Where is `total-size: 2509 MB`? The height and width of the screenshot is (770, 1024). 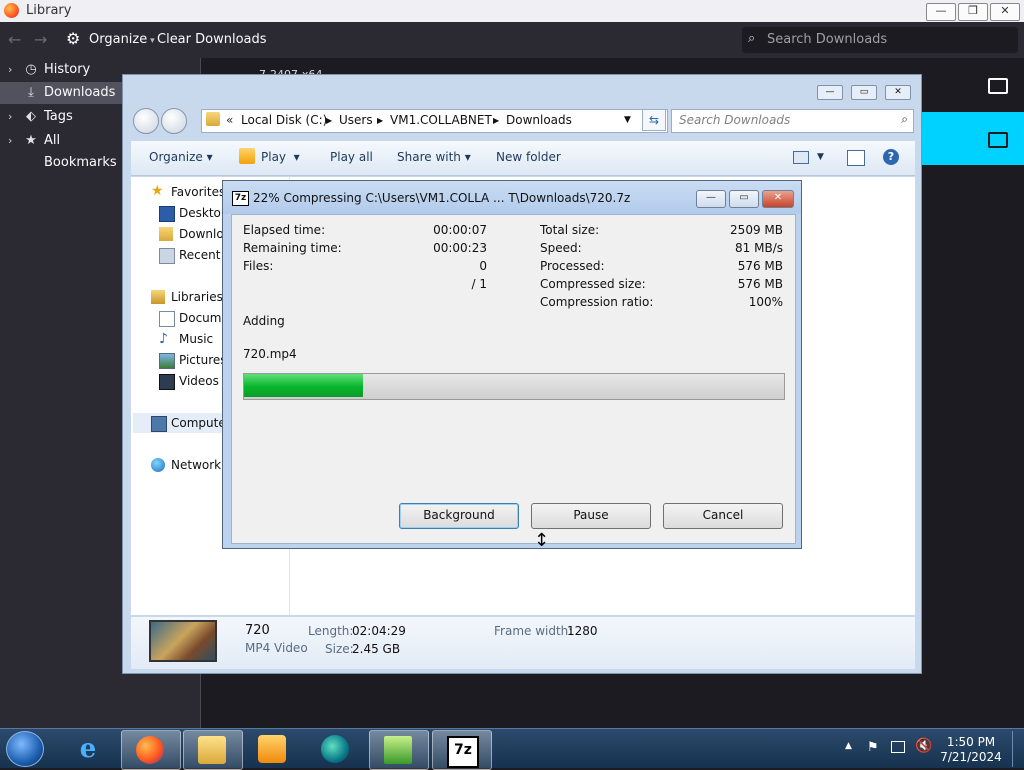
total-size: 2509 MB is located at coordinates (756, 230).